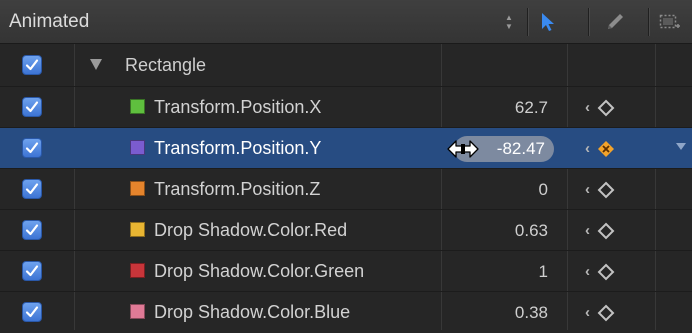 Image resolution: width=692 pixels, height=333 pixels. What do you see at coordinates (615, 22) in the screenshot?
I see `pencil-icon` at bounding box center [615, 22].